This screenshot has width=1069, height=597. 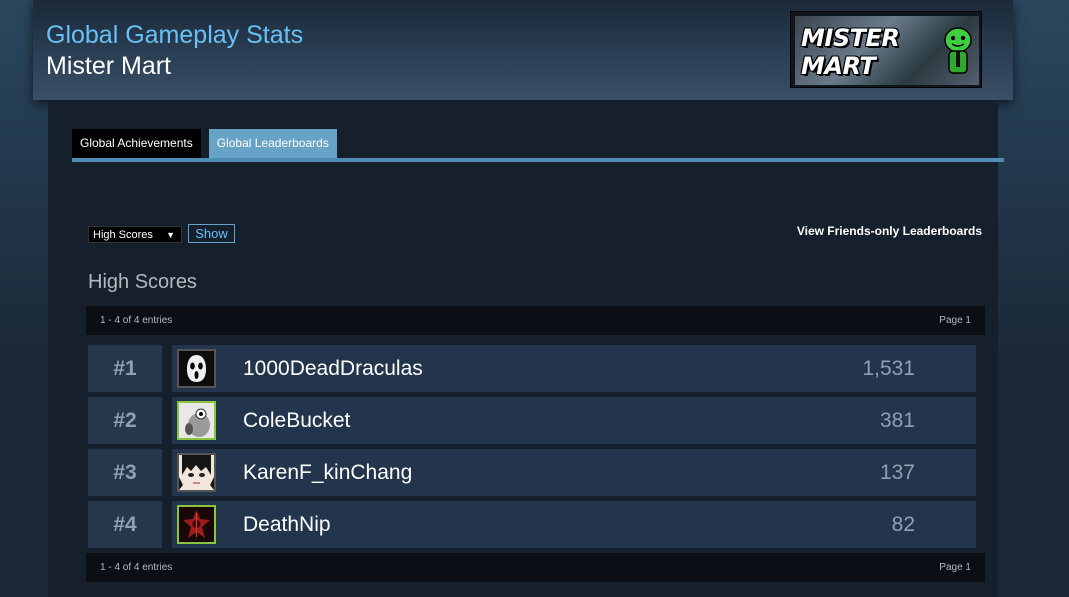 What do you see at coordinates (903, 524) in the screenshot?
I see `player-score: 82` at bounding box center [903, 524].